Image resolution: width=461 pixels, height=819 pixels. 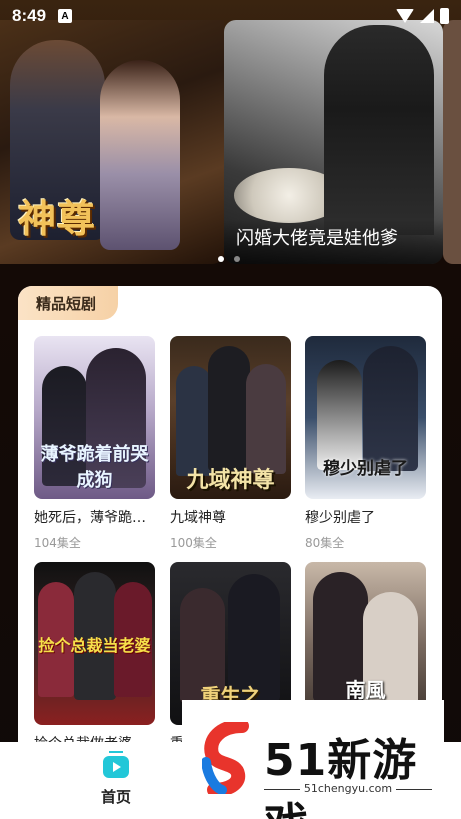 I want to click on poster-title: 穆少别虐了, so click(x=365, y=469).